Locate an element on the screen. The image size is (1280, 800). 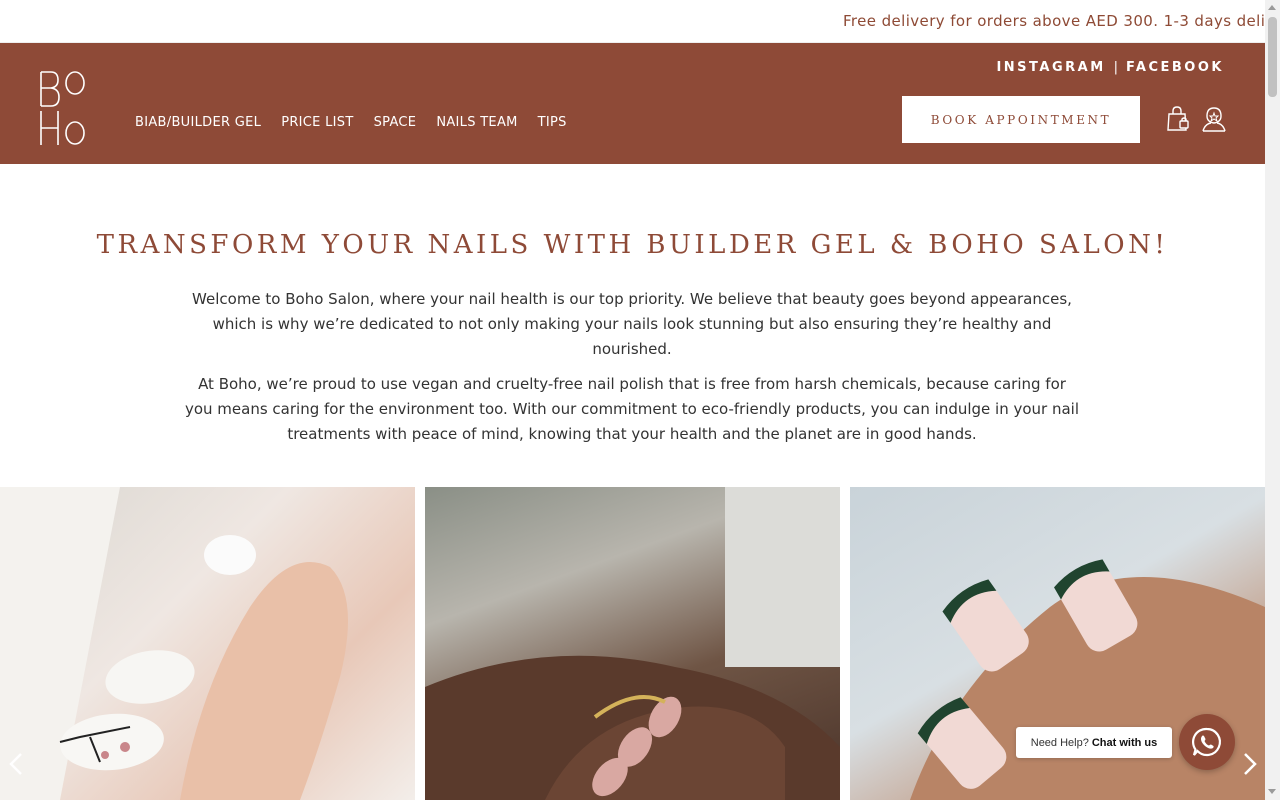
facebook-link: FACEBOOK is located at coordinates (1175, 67).